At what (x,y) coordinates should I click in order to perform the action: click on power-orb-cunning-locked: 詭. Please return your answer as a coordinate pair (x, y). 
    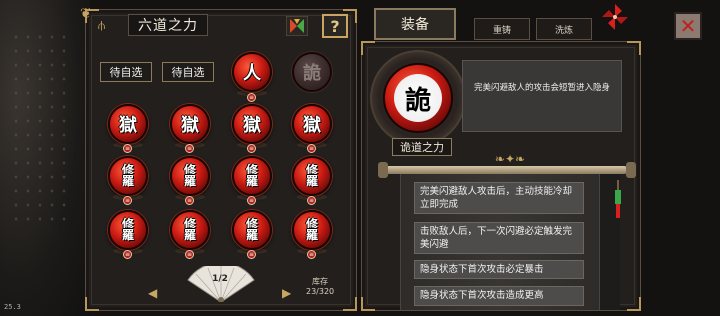
    Looking at the image, I should click on (312, 72).